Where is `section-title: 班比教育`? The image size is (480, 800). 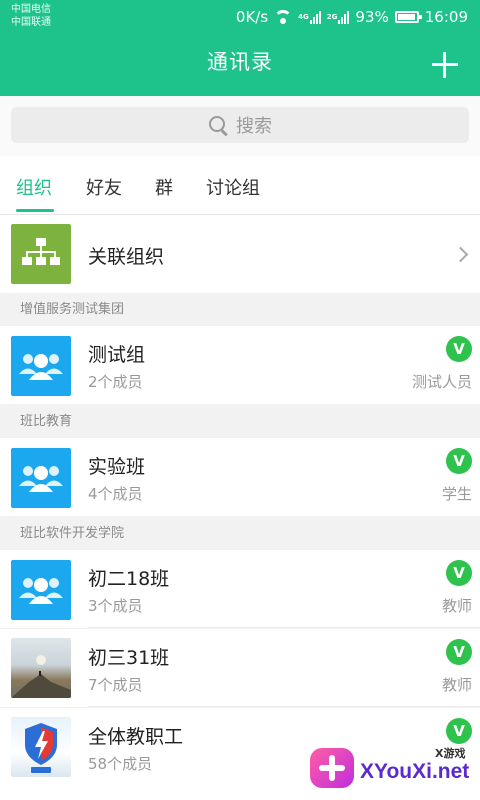 section-title: 班比教育 is located at coordinates (46, 421).